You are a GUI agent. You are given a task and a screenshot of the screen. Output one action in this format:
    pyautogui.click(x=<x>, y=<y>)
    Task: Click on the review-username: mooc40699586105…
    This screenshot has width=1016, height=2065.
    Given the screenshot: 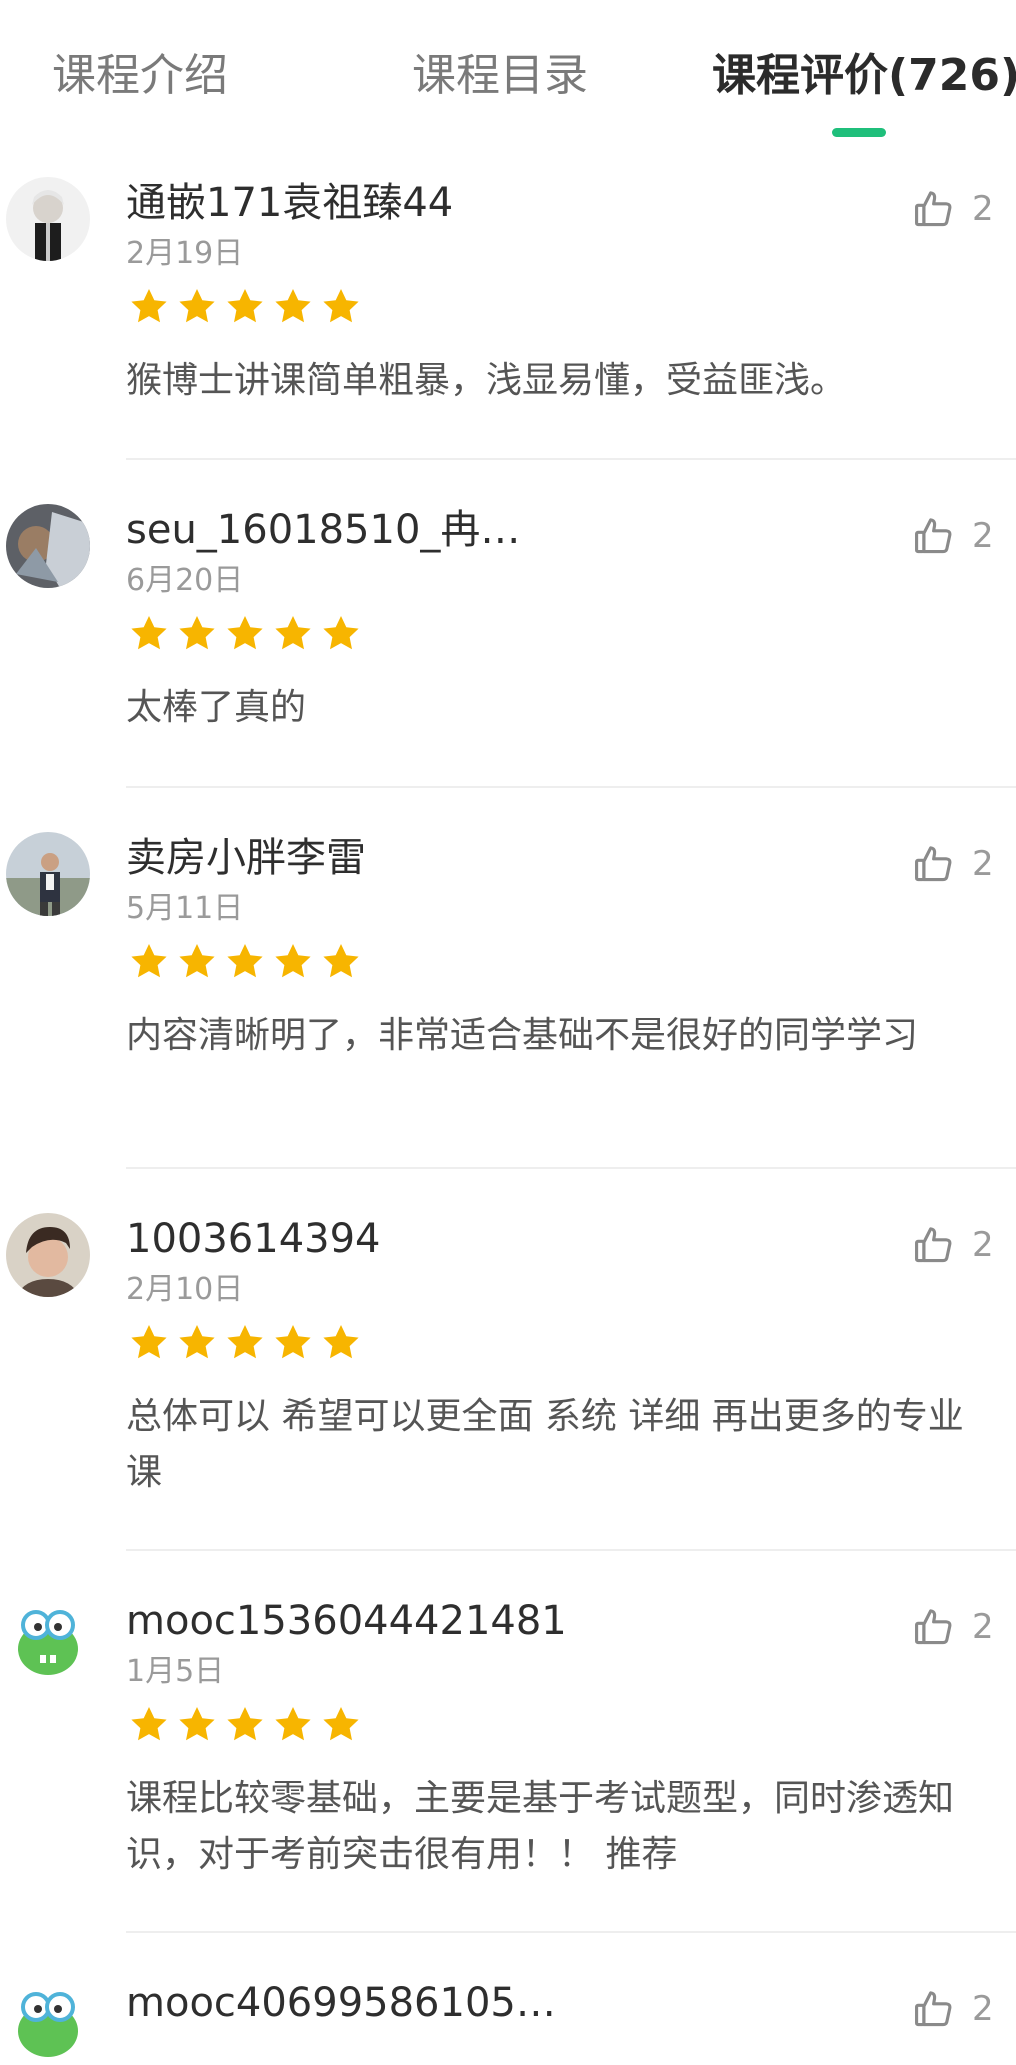 What is the action you would take?
    pyautogui.click(x=506, y=2003)
    